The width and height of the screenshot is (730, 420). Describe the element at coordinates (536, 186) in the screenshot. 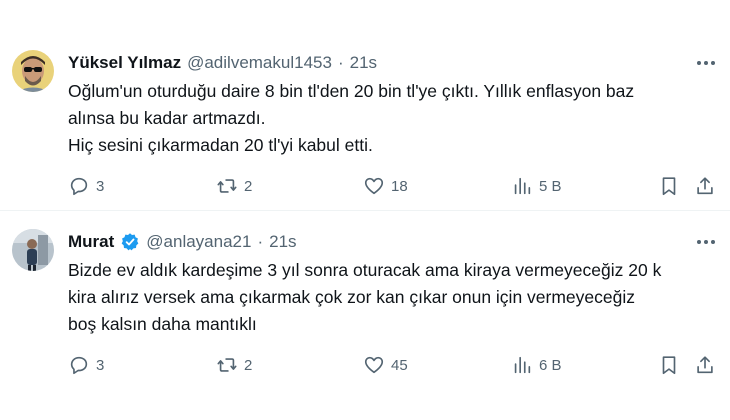

I see `views-button: 5 B` at that location.